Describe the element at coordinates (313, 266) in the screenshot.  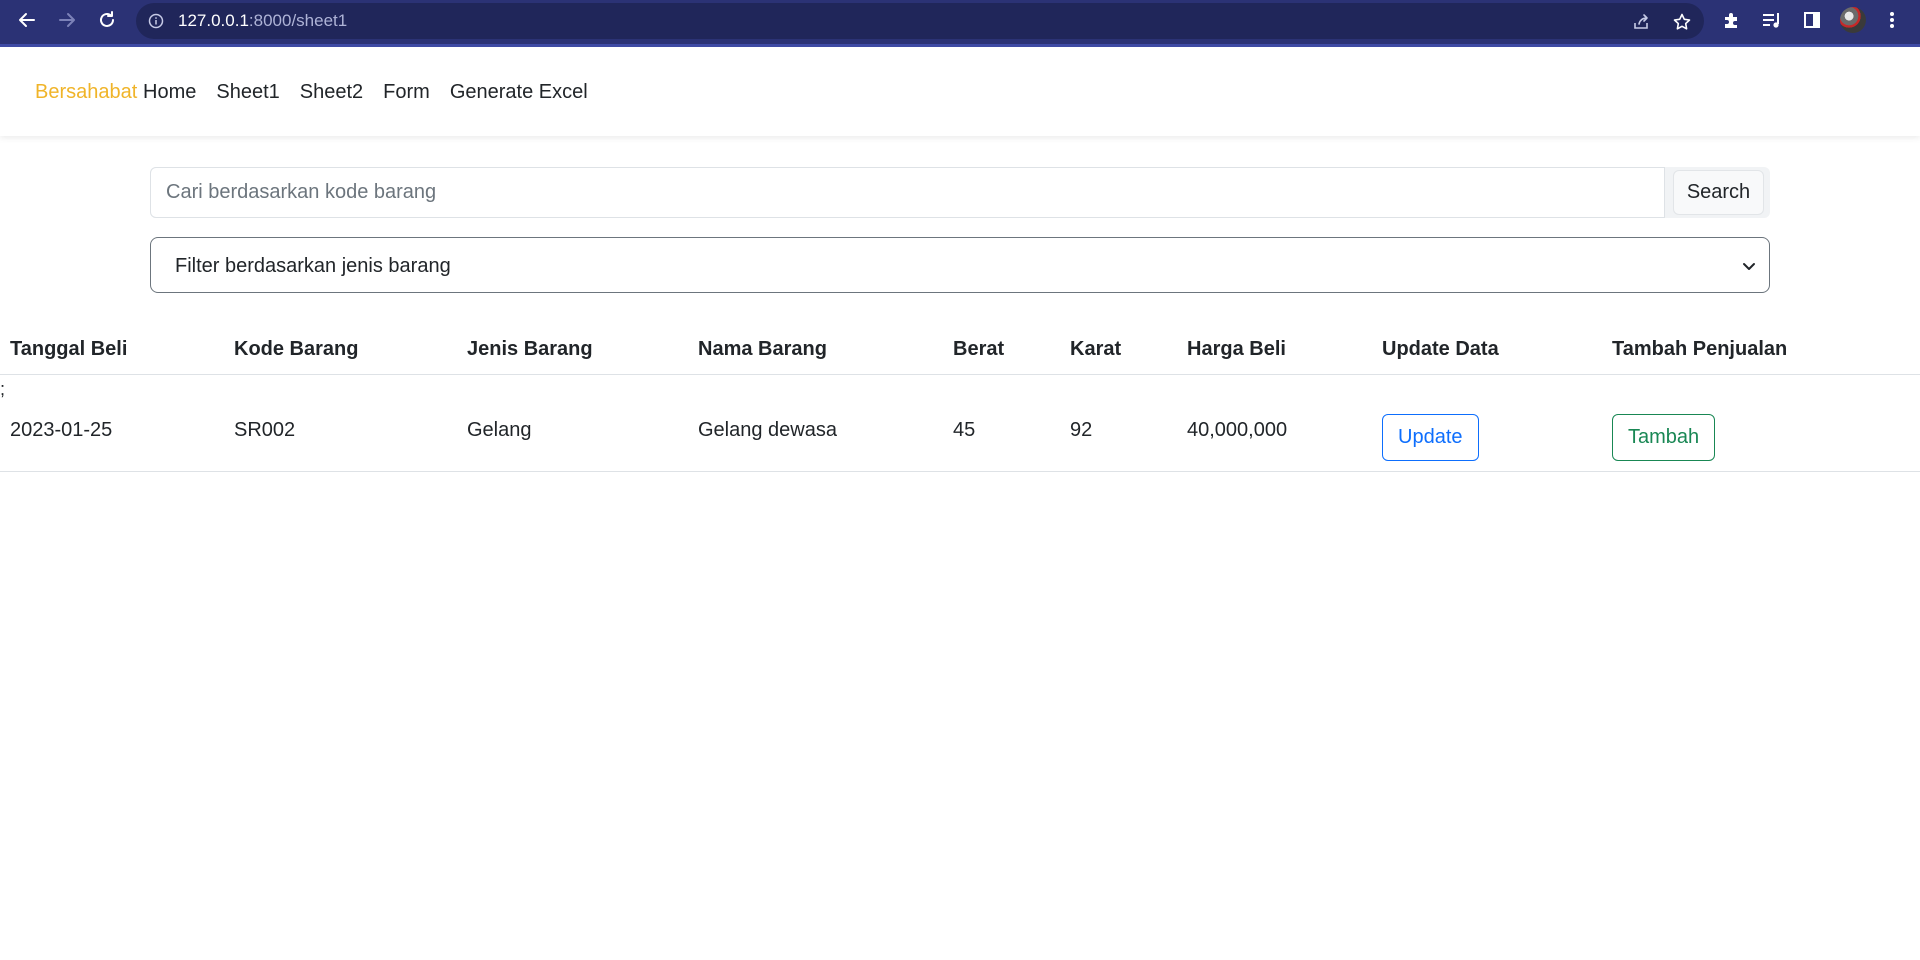
I see `filter-select-value: Filter berdasarkan jenis barang` at that location.